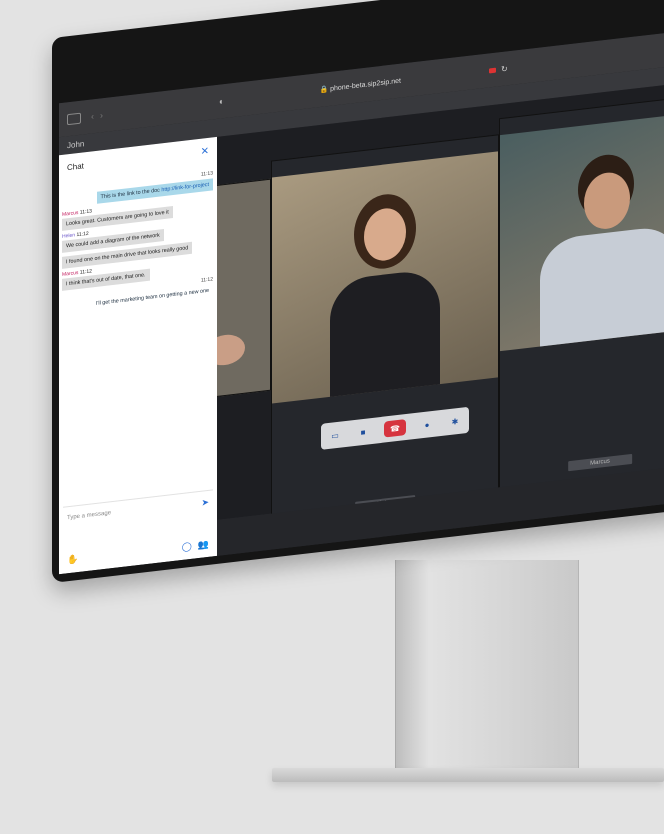 The width and height of the screenshot is (664, 834). What do you see at coordinates (455, 422) in the screenshot?
I see `more-icon: ✱` at bounding box center [455, 422].